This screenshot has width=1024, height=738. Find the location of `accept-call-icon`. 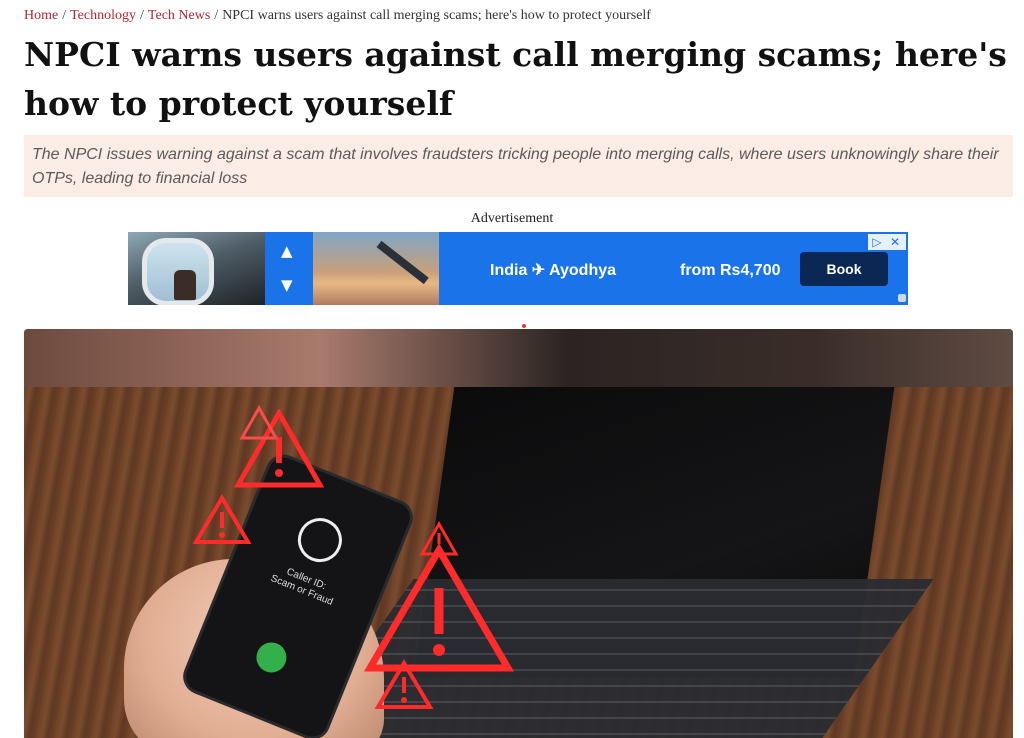

accept-call-icon is located at coordinates (271, 657).